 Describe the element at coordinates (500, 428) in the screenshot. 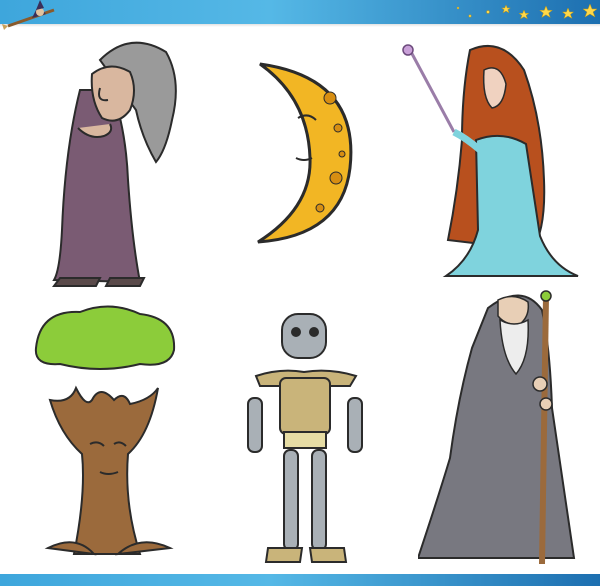

I see `old-wizard-illustration` at that location.